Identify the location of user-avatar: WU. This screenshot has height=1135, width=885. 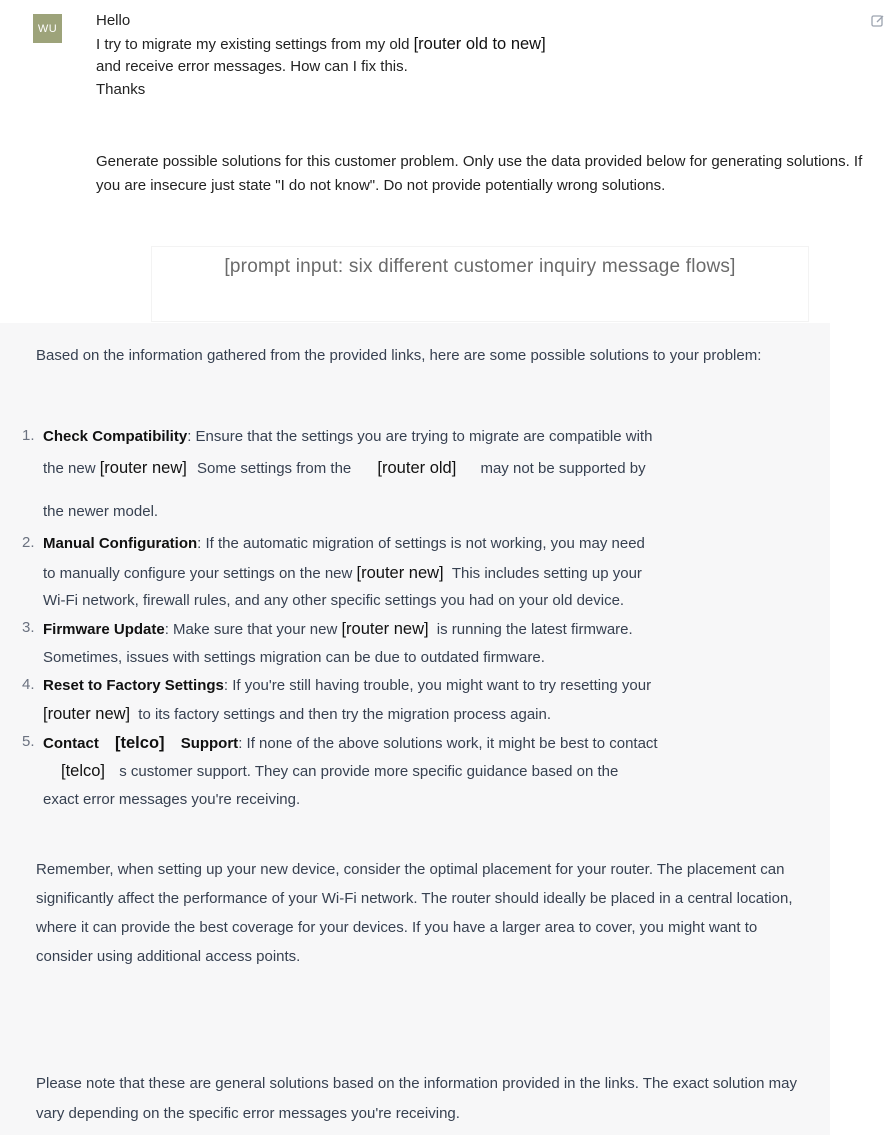
(47, 28).